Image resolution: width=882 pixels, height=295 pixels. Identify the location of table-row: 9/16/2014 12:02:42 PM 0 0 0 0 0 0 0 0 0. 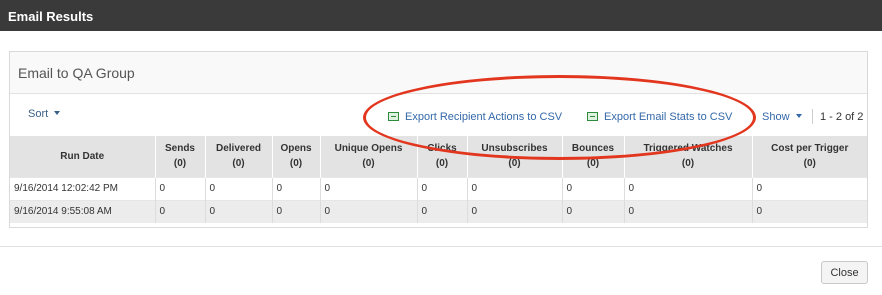
(438, 188).